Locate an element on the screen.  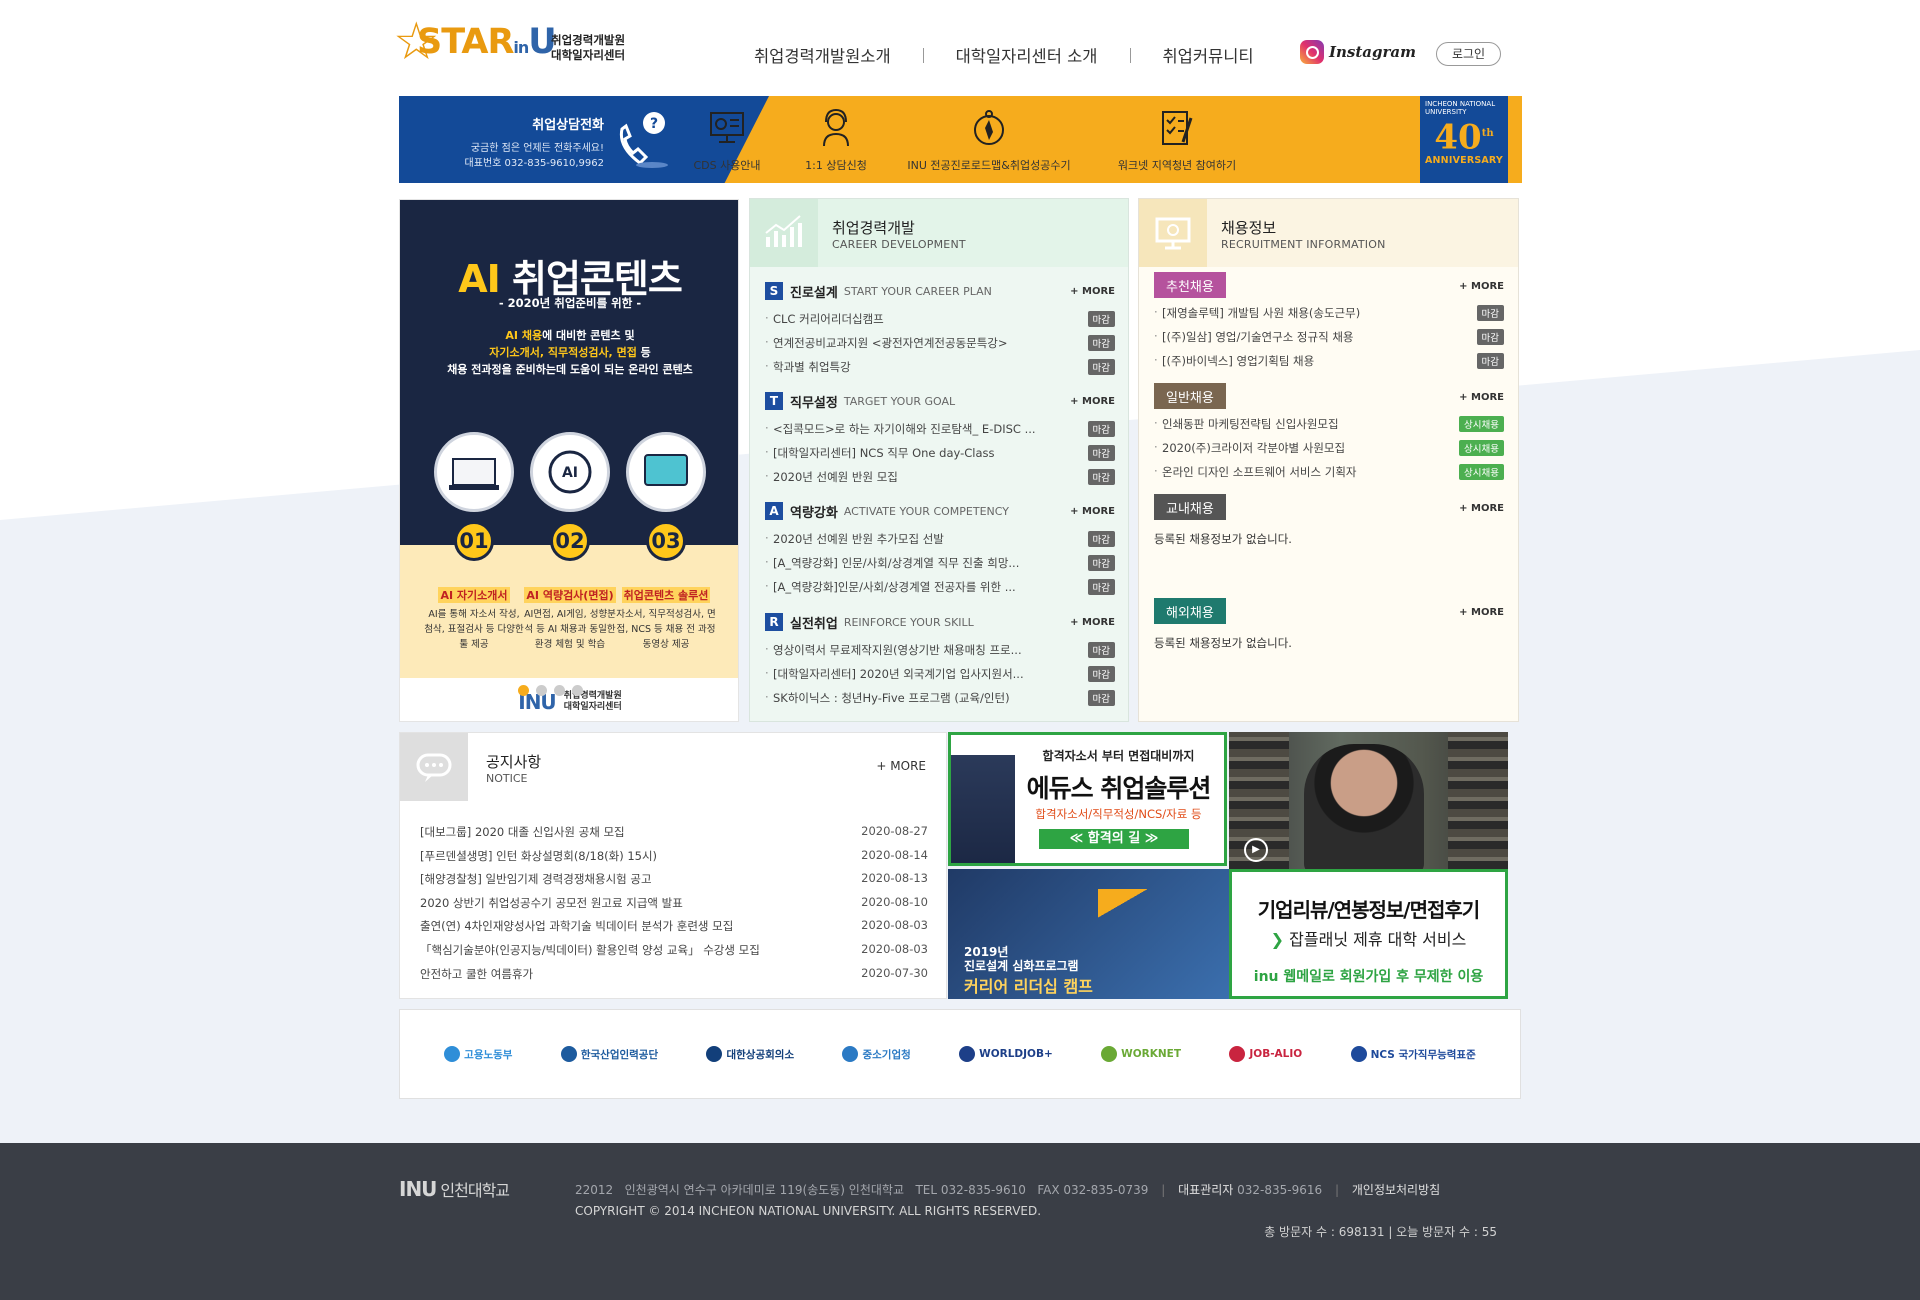
family-site-logo: JOB-ALIO is located at coordinates (1265, 1054).